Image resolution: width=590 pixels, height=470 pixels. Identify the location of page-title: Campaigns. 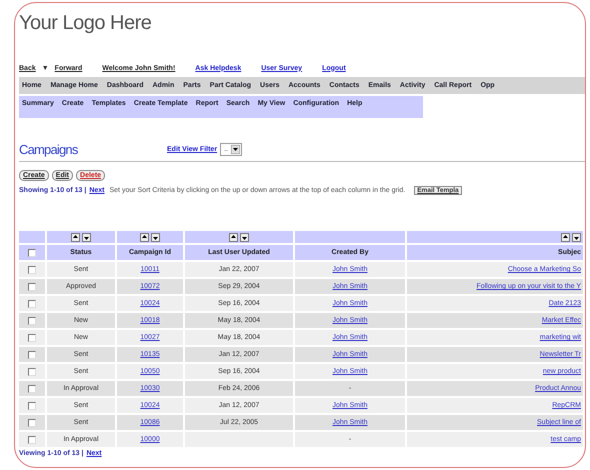
(49, 149).